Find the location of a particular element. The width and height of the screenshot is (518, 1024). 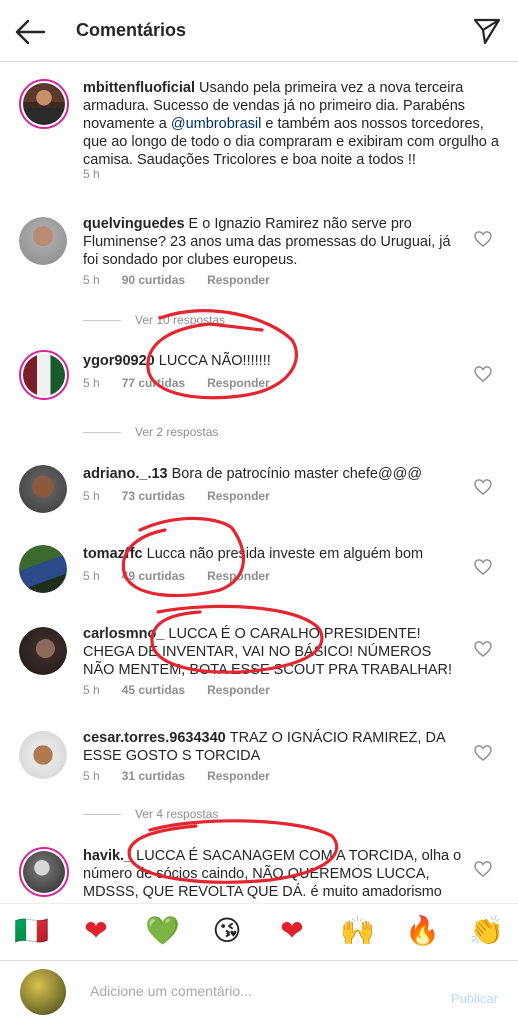

comment-username: cesar.torres.9634340 is located at coordinates (154, 738).